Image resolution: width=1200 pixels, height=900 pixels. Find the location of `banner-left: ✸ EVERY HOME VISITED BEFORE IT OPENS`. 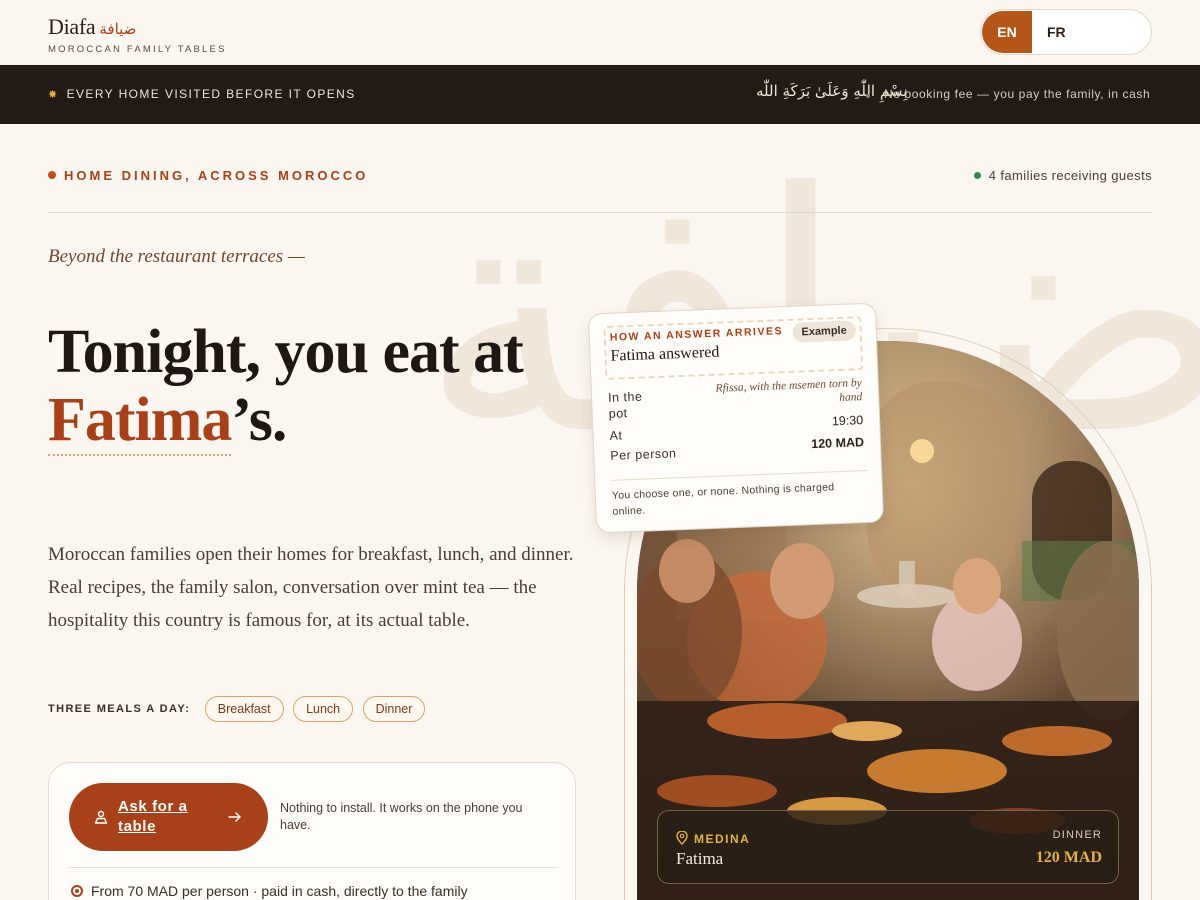

banner-left: ✸ EVERY HOME VISITED BEFORE IT OPENS is located at coordinates (202, 94).